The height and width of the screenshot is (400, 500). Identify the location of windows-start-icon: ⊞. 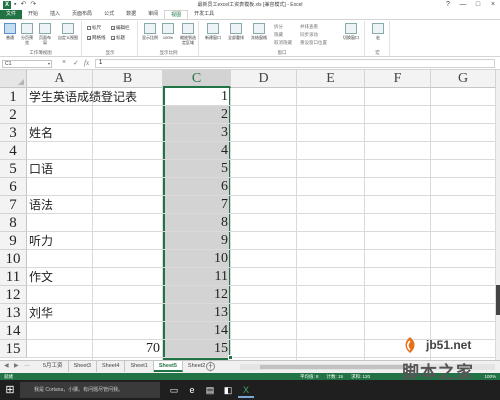
(10, 390).